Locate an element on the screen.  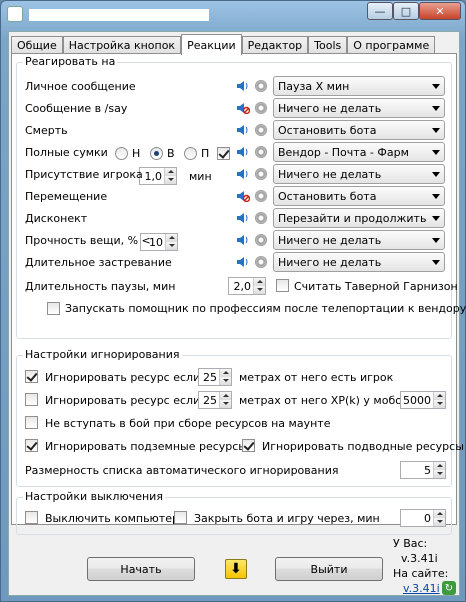
reaction-label-5: Перемещение is located at coordinates (66, 196).